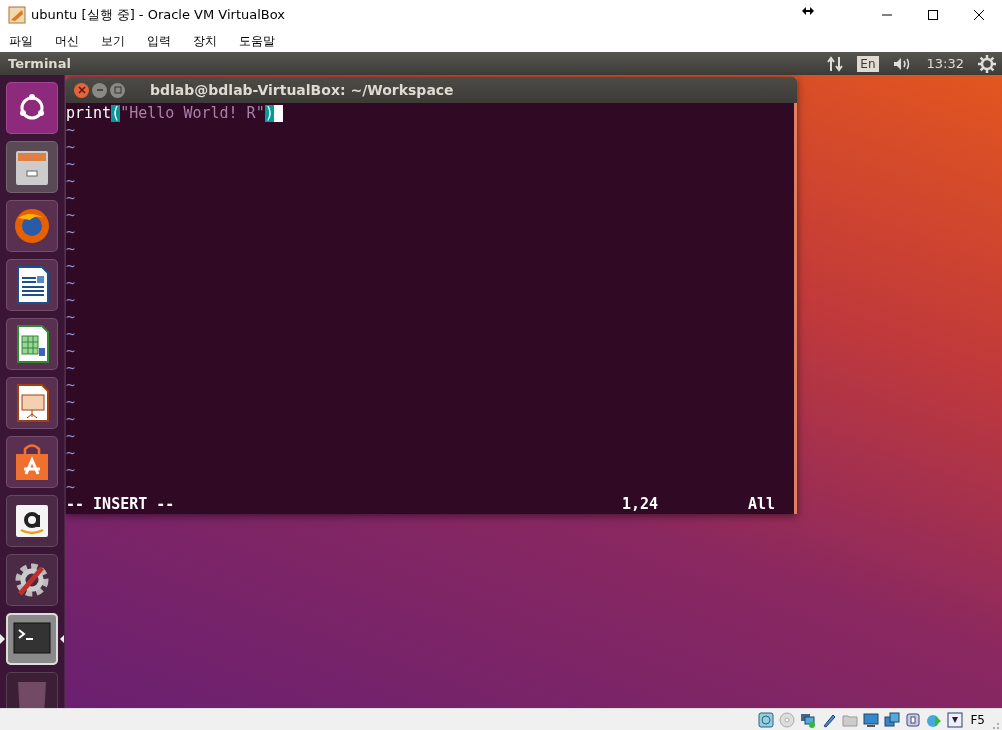 Image resolution: width=1002 pixels, height=730 pixels. Describe the element at coordinates (113, 41) in the screenshot. I see `menu-item: 보기` at that location.